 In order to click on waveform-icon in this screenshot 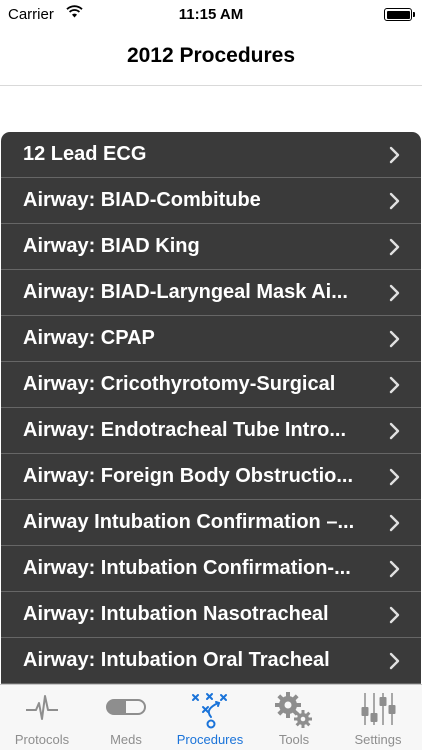, I will do `click(42, 707)`.